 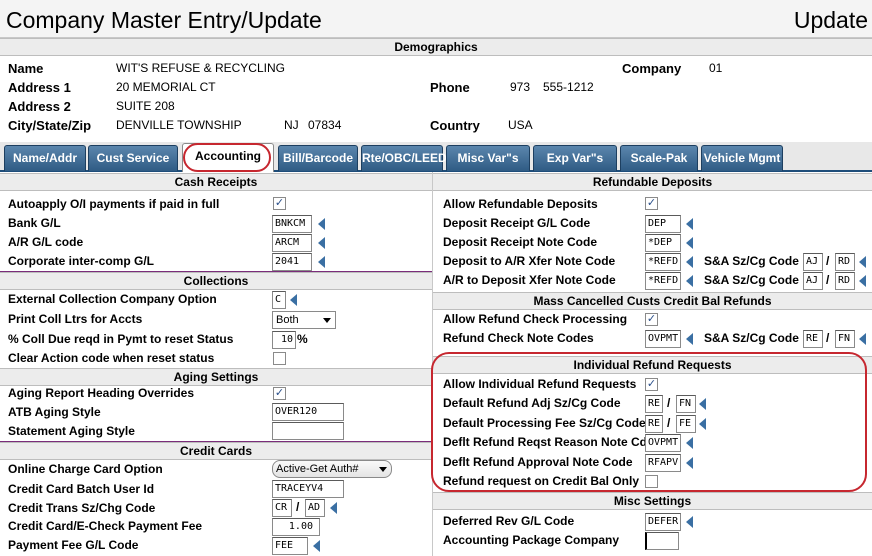 What do you see at coordinates (282, 508) in the screenshot?
I see `credit-trans-sz-input: CR` at bounding box center [282, 508].